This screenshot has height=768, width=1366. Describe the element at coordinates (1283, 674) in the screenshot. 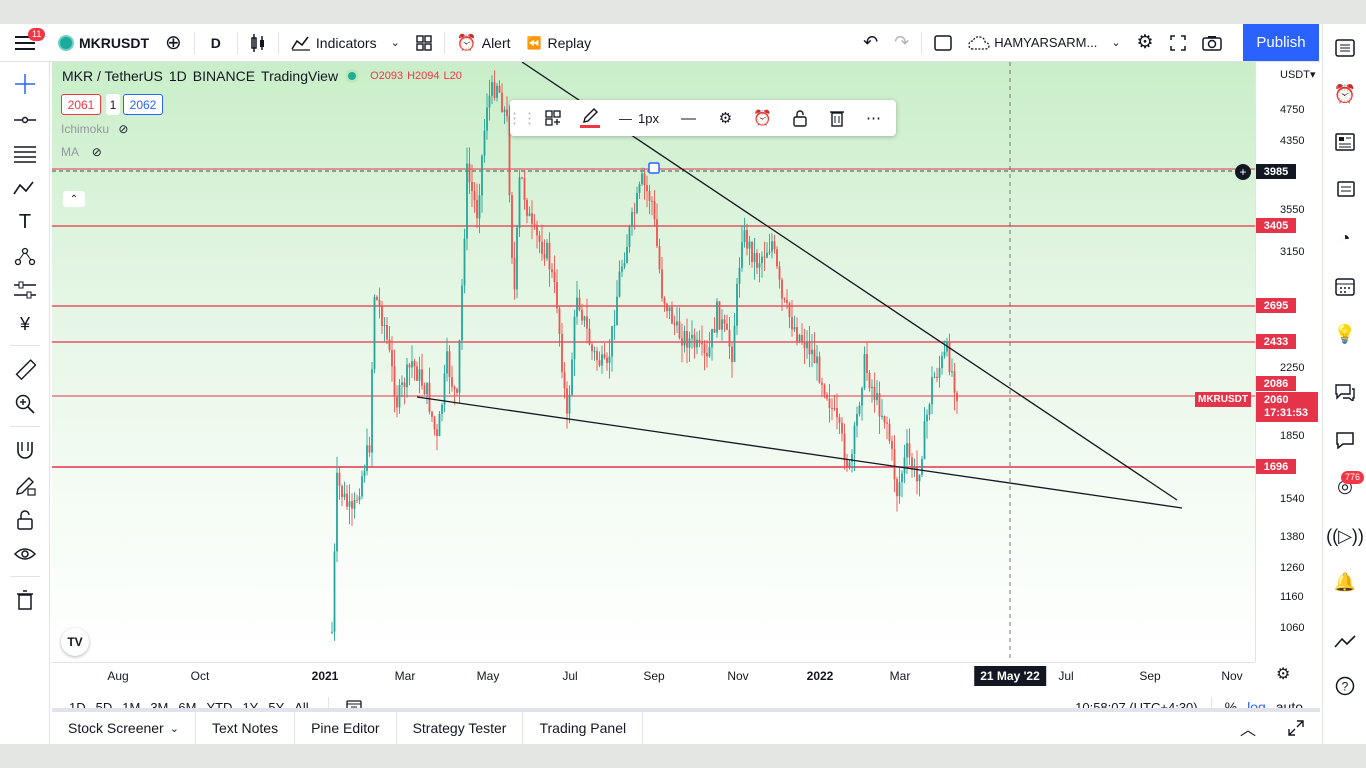

I see `axis-settings-gear-icon: ⚙` at that location.